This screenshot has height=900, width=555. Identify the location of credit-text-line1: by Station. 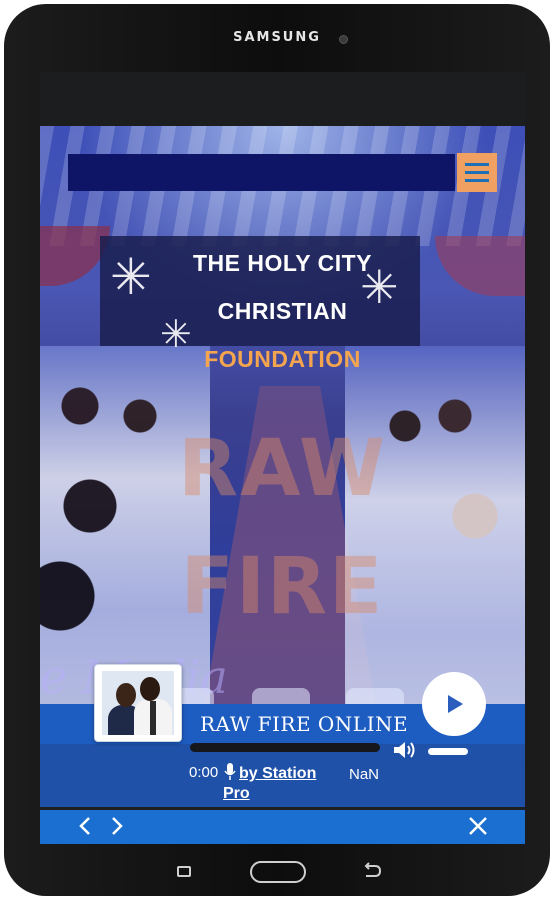
(278, 773).